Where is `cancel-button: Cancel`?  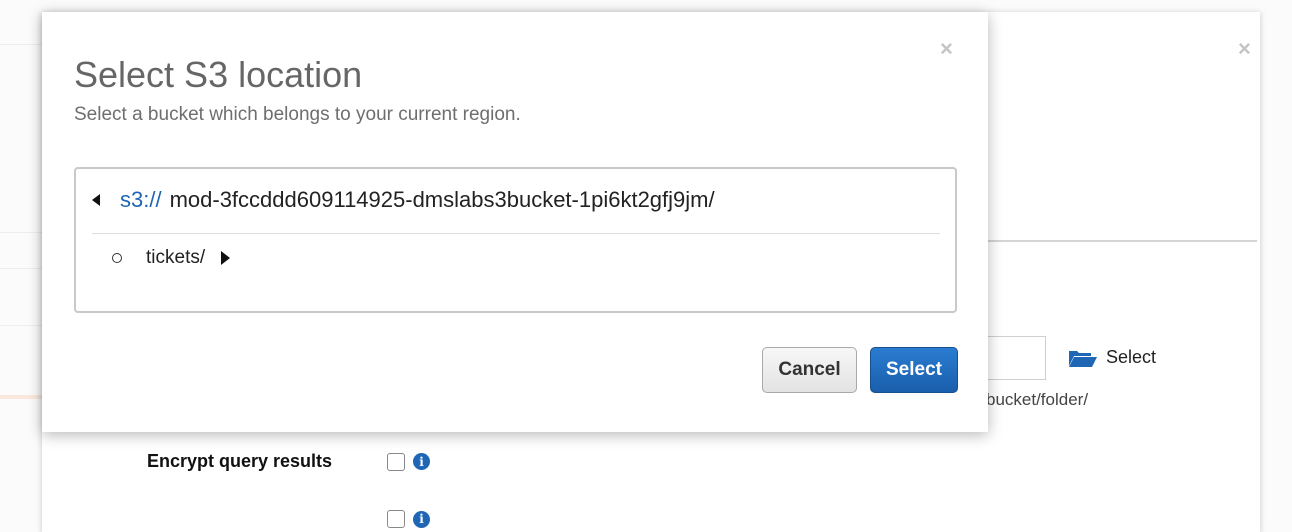 cancel-button: Cancel is located at coordinates (809, 370).